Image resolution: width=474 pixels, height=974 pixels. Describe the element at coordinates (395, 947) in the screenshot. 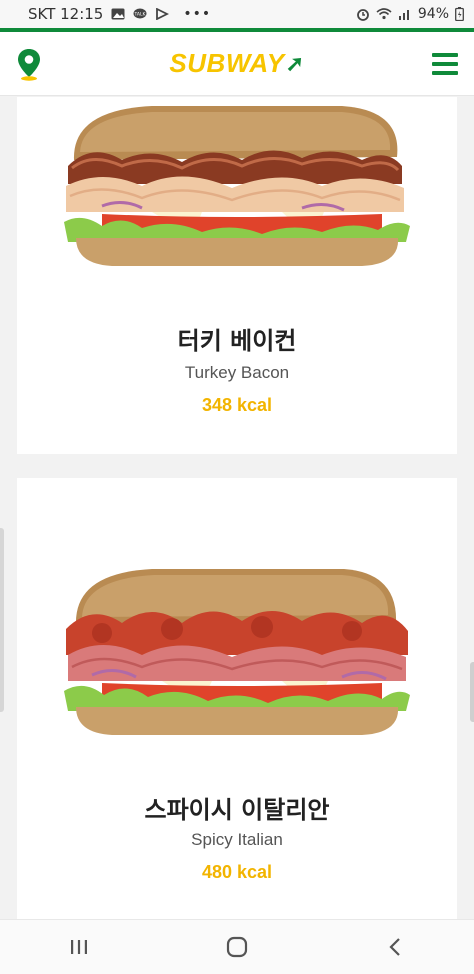

I see `back-icon` at that location.